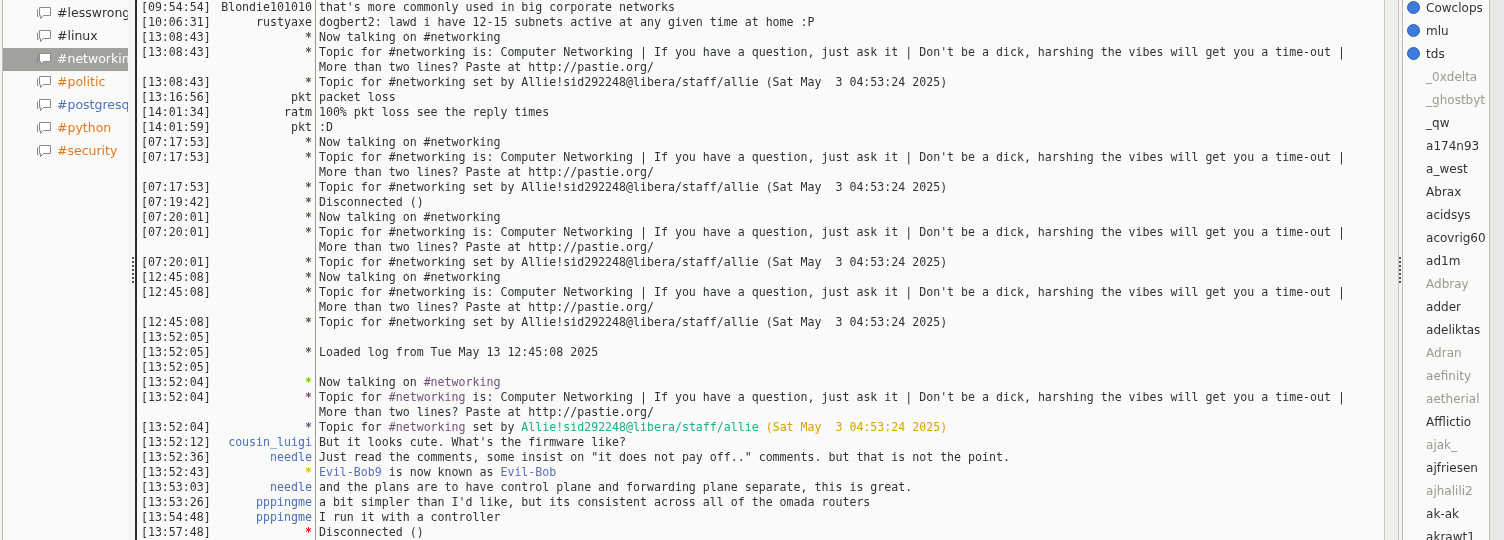  I want to click on user-nick: adder, so click(1443, 306).